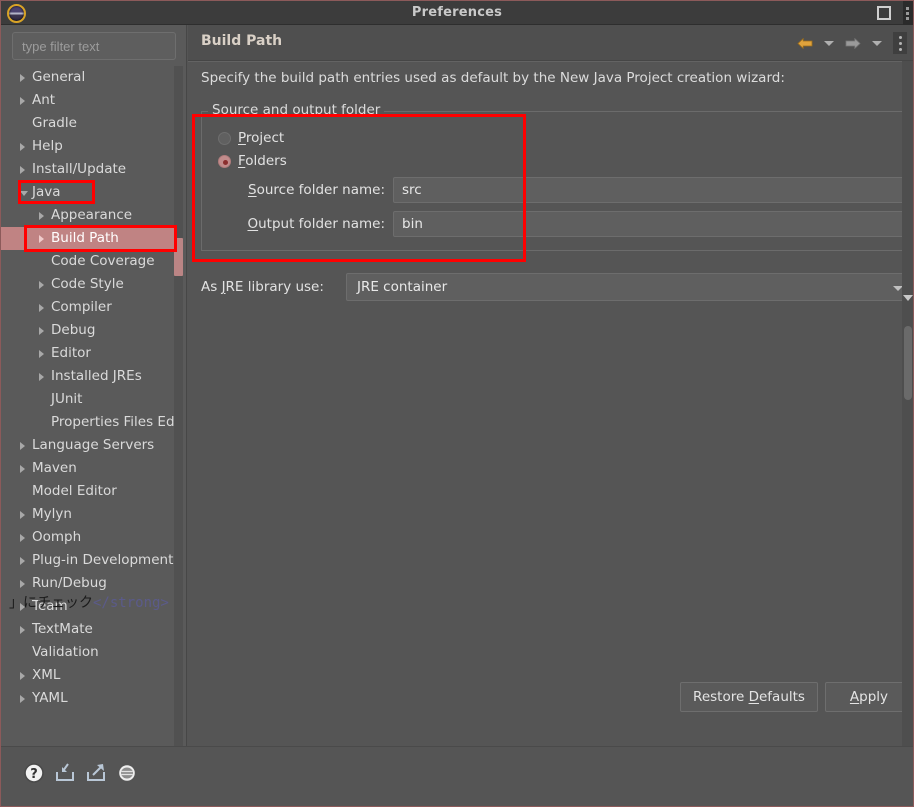  I want to click on sidebar-item-help: Help, so click(87, 146).